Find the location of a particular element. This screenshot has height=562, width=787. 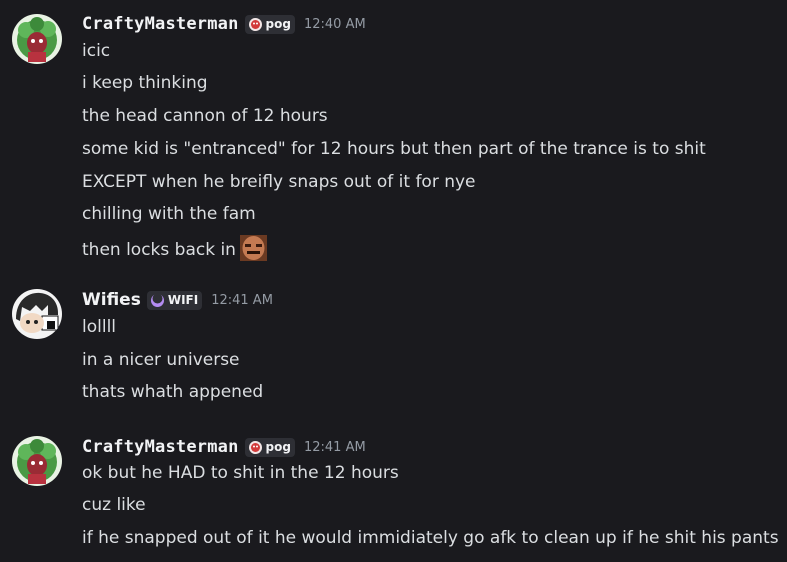

message-text: lollll is located at coordinates (99, 327).